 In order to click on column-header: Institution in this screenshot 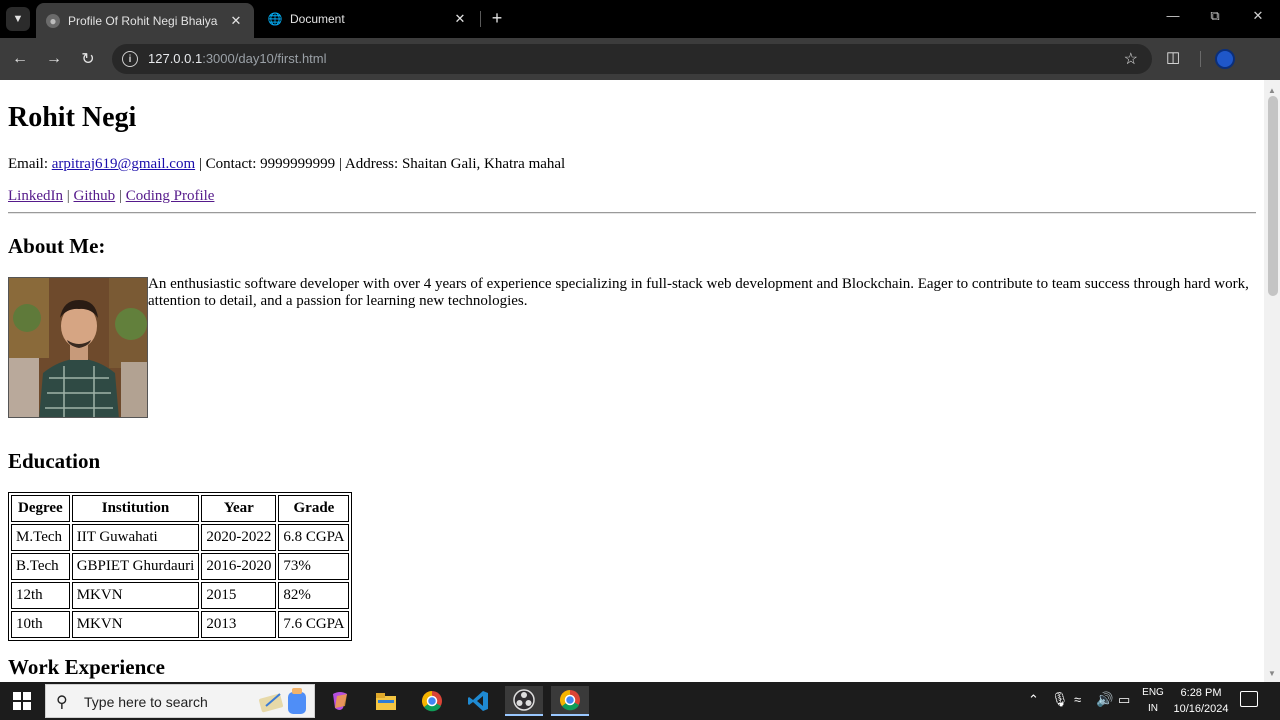, I will do `click(135, 508)`.